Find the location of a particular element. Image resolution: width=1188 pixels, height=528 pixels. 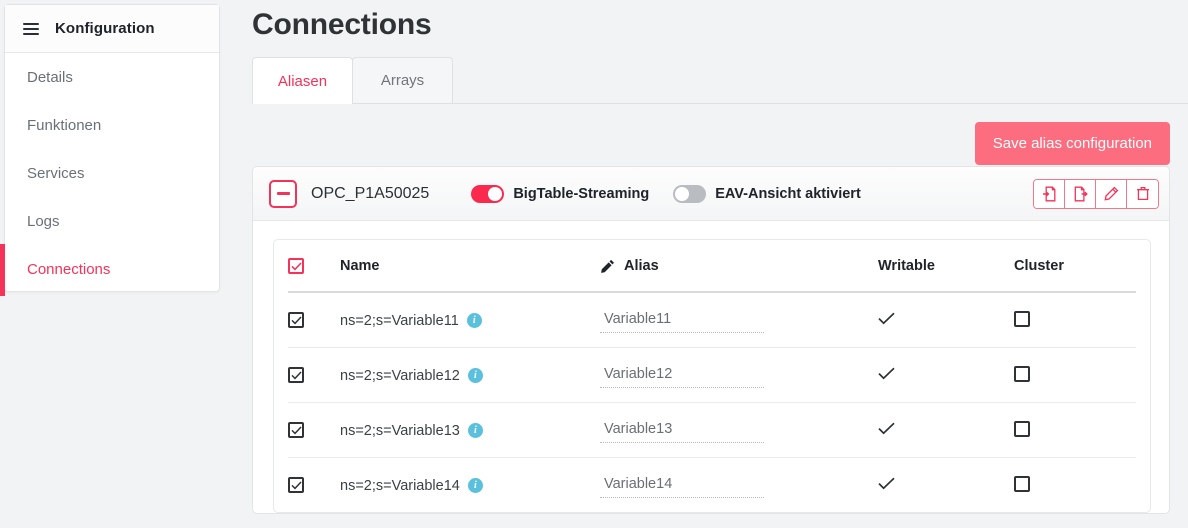

sidebar-item-funktionen: Funktionen is located at coordinates (112, 125).